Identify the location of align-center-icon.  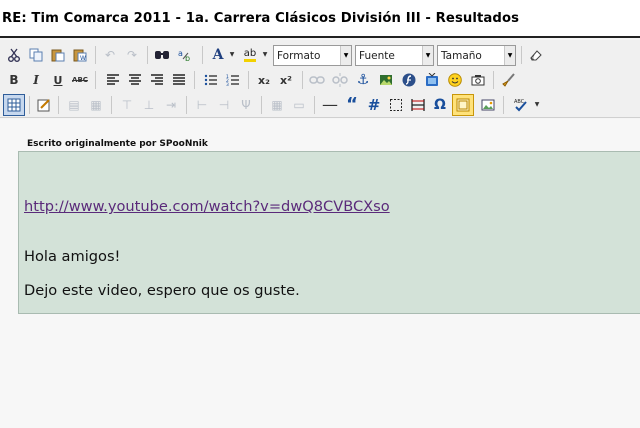
(135, 80).